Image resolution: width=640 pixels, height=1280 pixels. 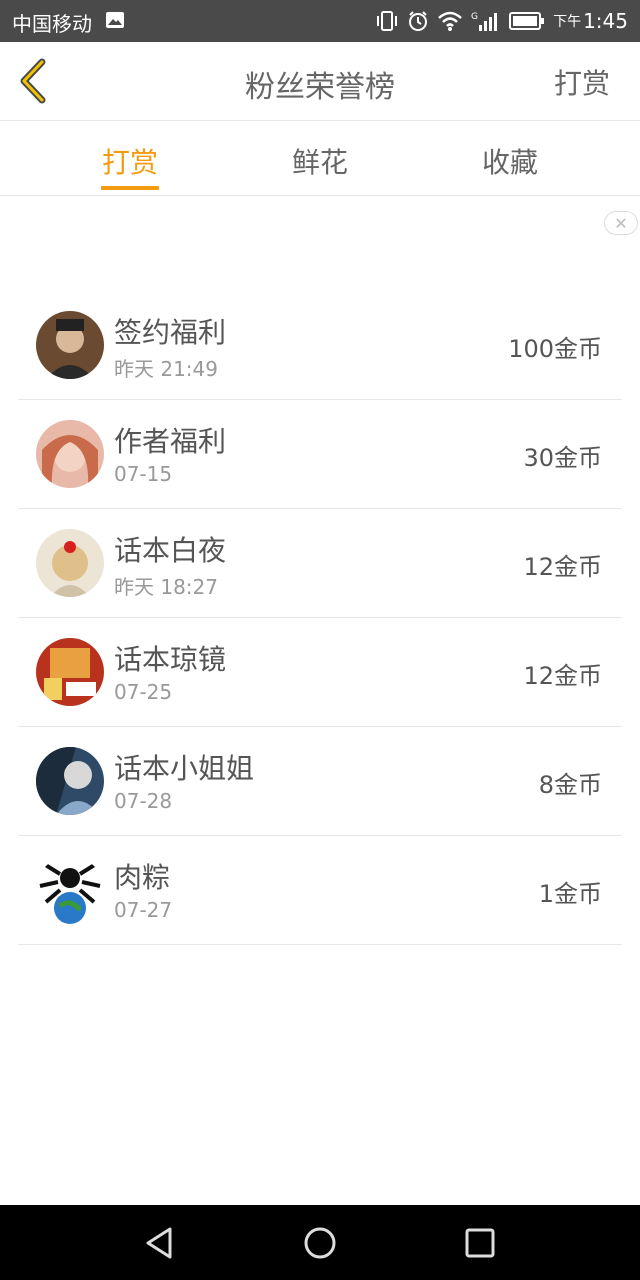 I want to click on fan-date: 07-28, so click(x=143, y=801).